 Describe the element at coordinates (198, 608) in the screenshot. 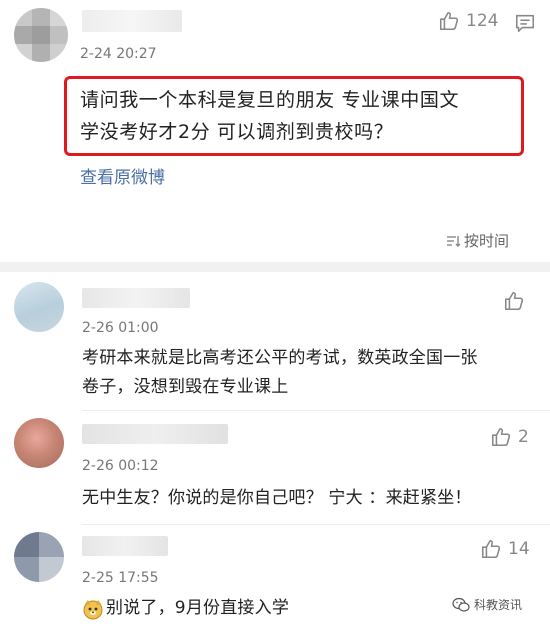

I see `reply-text-line1: 别说了，9月份直接入学` at that location.